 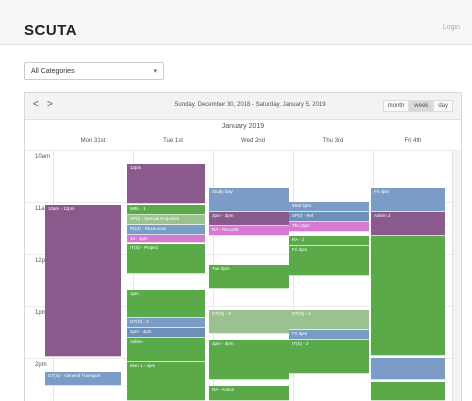 What do you see at coordinates (166, 304) in the screenshot?
I see `calendar-event: 1pm` at bounding box center [166, 304].